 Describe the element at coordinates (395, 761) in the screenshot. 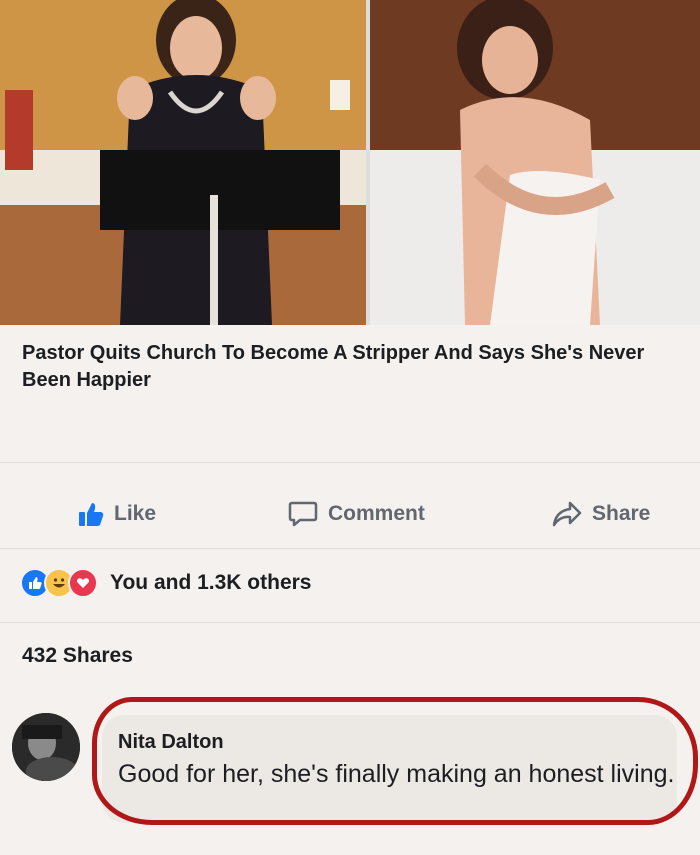

I see `highlight-circle` at that location.